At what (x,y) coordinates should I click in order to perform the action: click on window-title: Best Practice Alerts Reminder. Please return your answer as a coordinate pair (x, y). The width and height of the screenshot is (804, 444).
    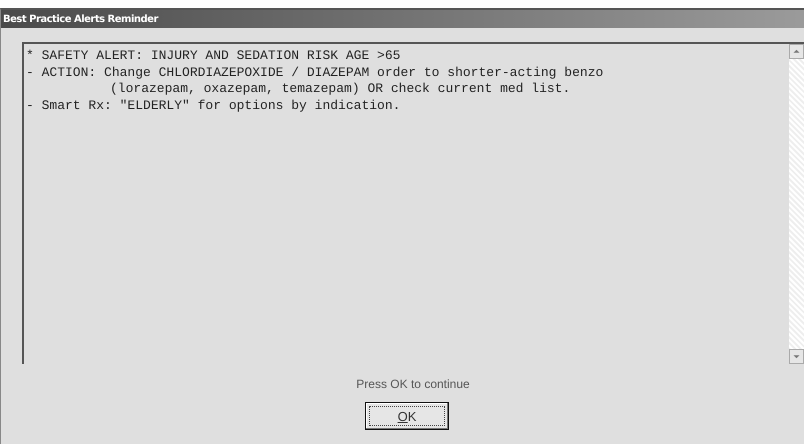
    Looking at the image, I should click on (80, 19).